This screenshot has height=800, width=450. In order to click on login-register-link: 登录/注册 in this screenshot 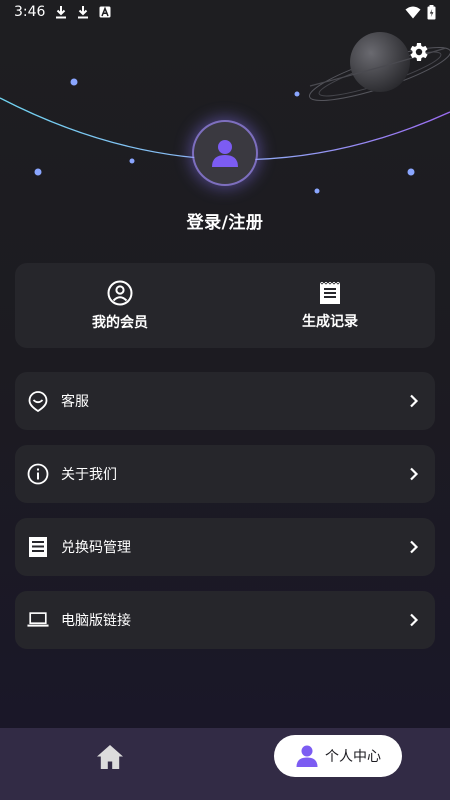, I will do `click(225, 220)`.